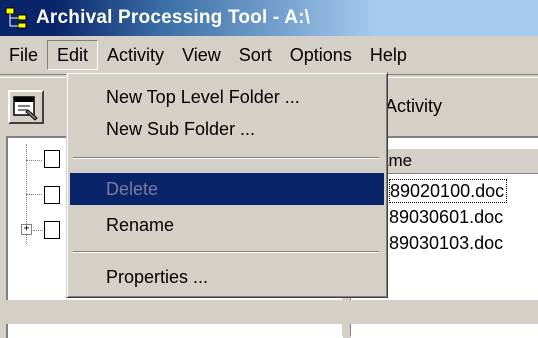 The width and height of the screenshot is (538, 338). What do you see at coordinates (227, 225) in the screenshot?
I see `menu-rename: Rename` at bounding box center [227, 225].